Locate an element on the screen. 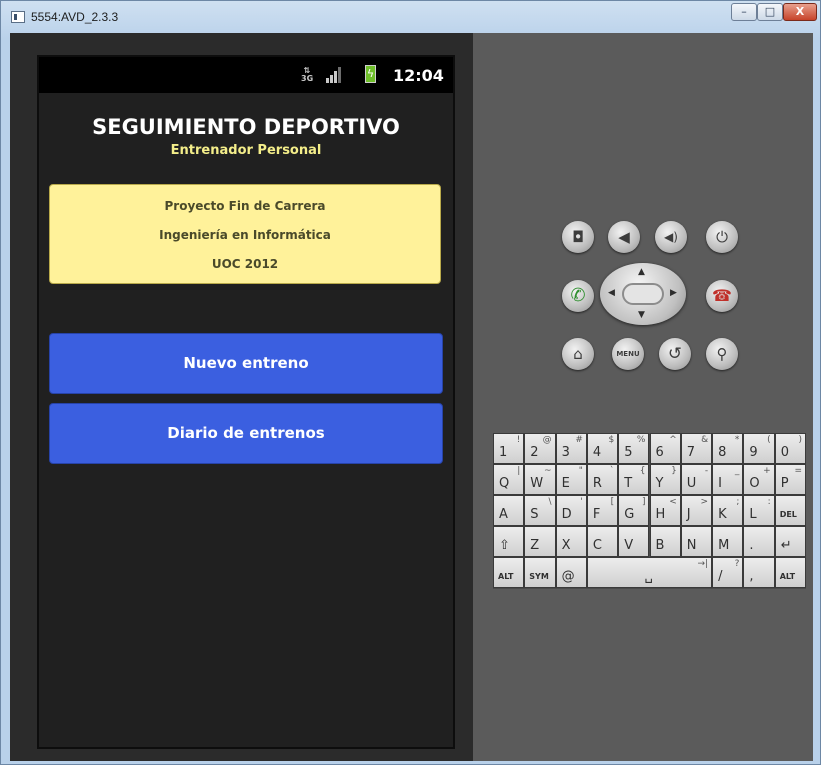 This screenshot has height=765, width=821. key-2-6: Y} is located at coordinates (665, 479).